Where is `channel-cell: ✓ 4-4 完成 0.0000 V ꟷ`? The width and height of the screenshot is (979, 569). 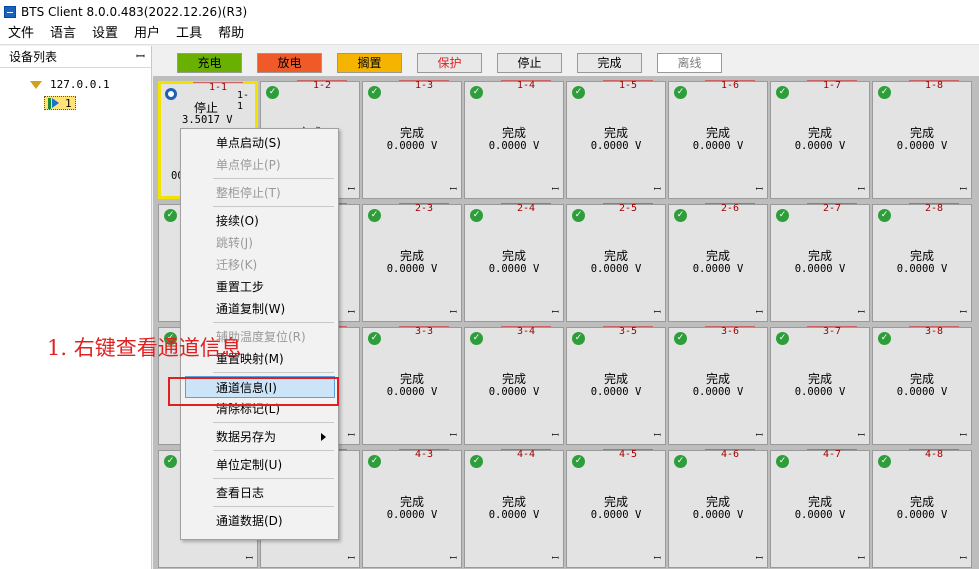
channel-cell: ✓ 4-4 完成 0.0000 V ꟷ is located at coordinates (514, 508).